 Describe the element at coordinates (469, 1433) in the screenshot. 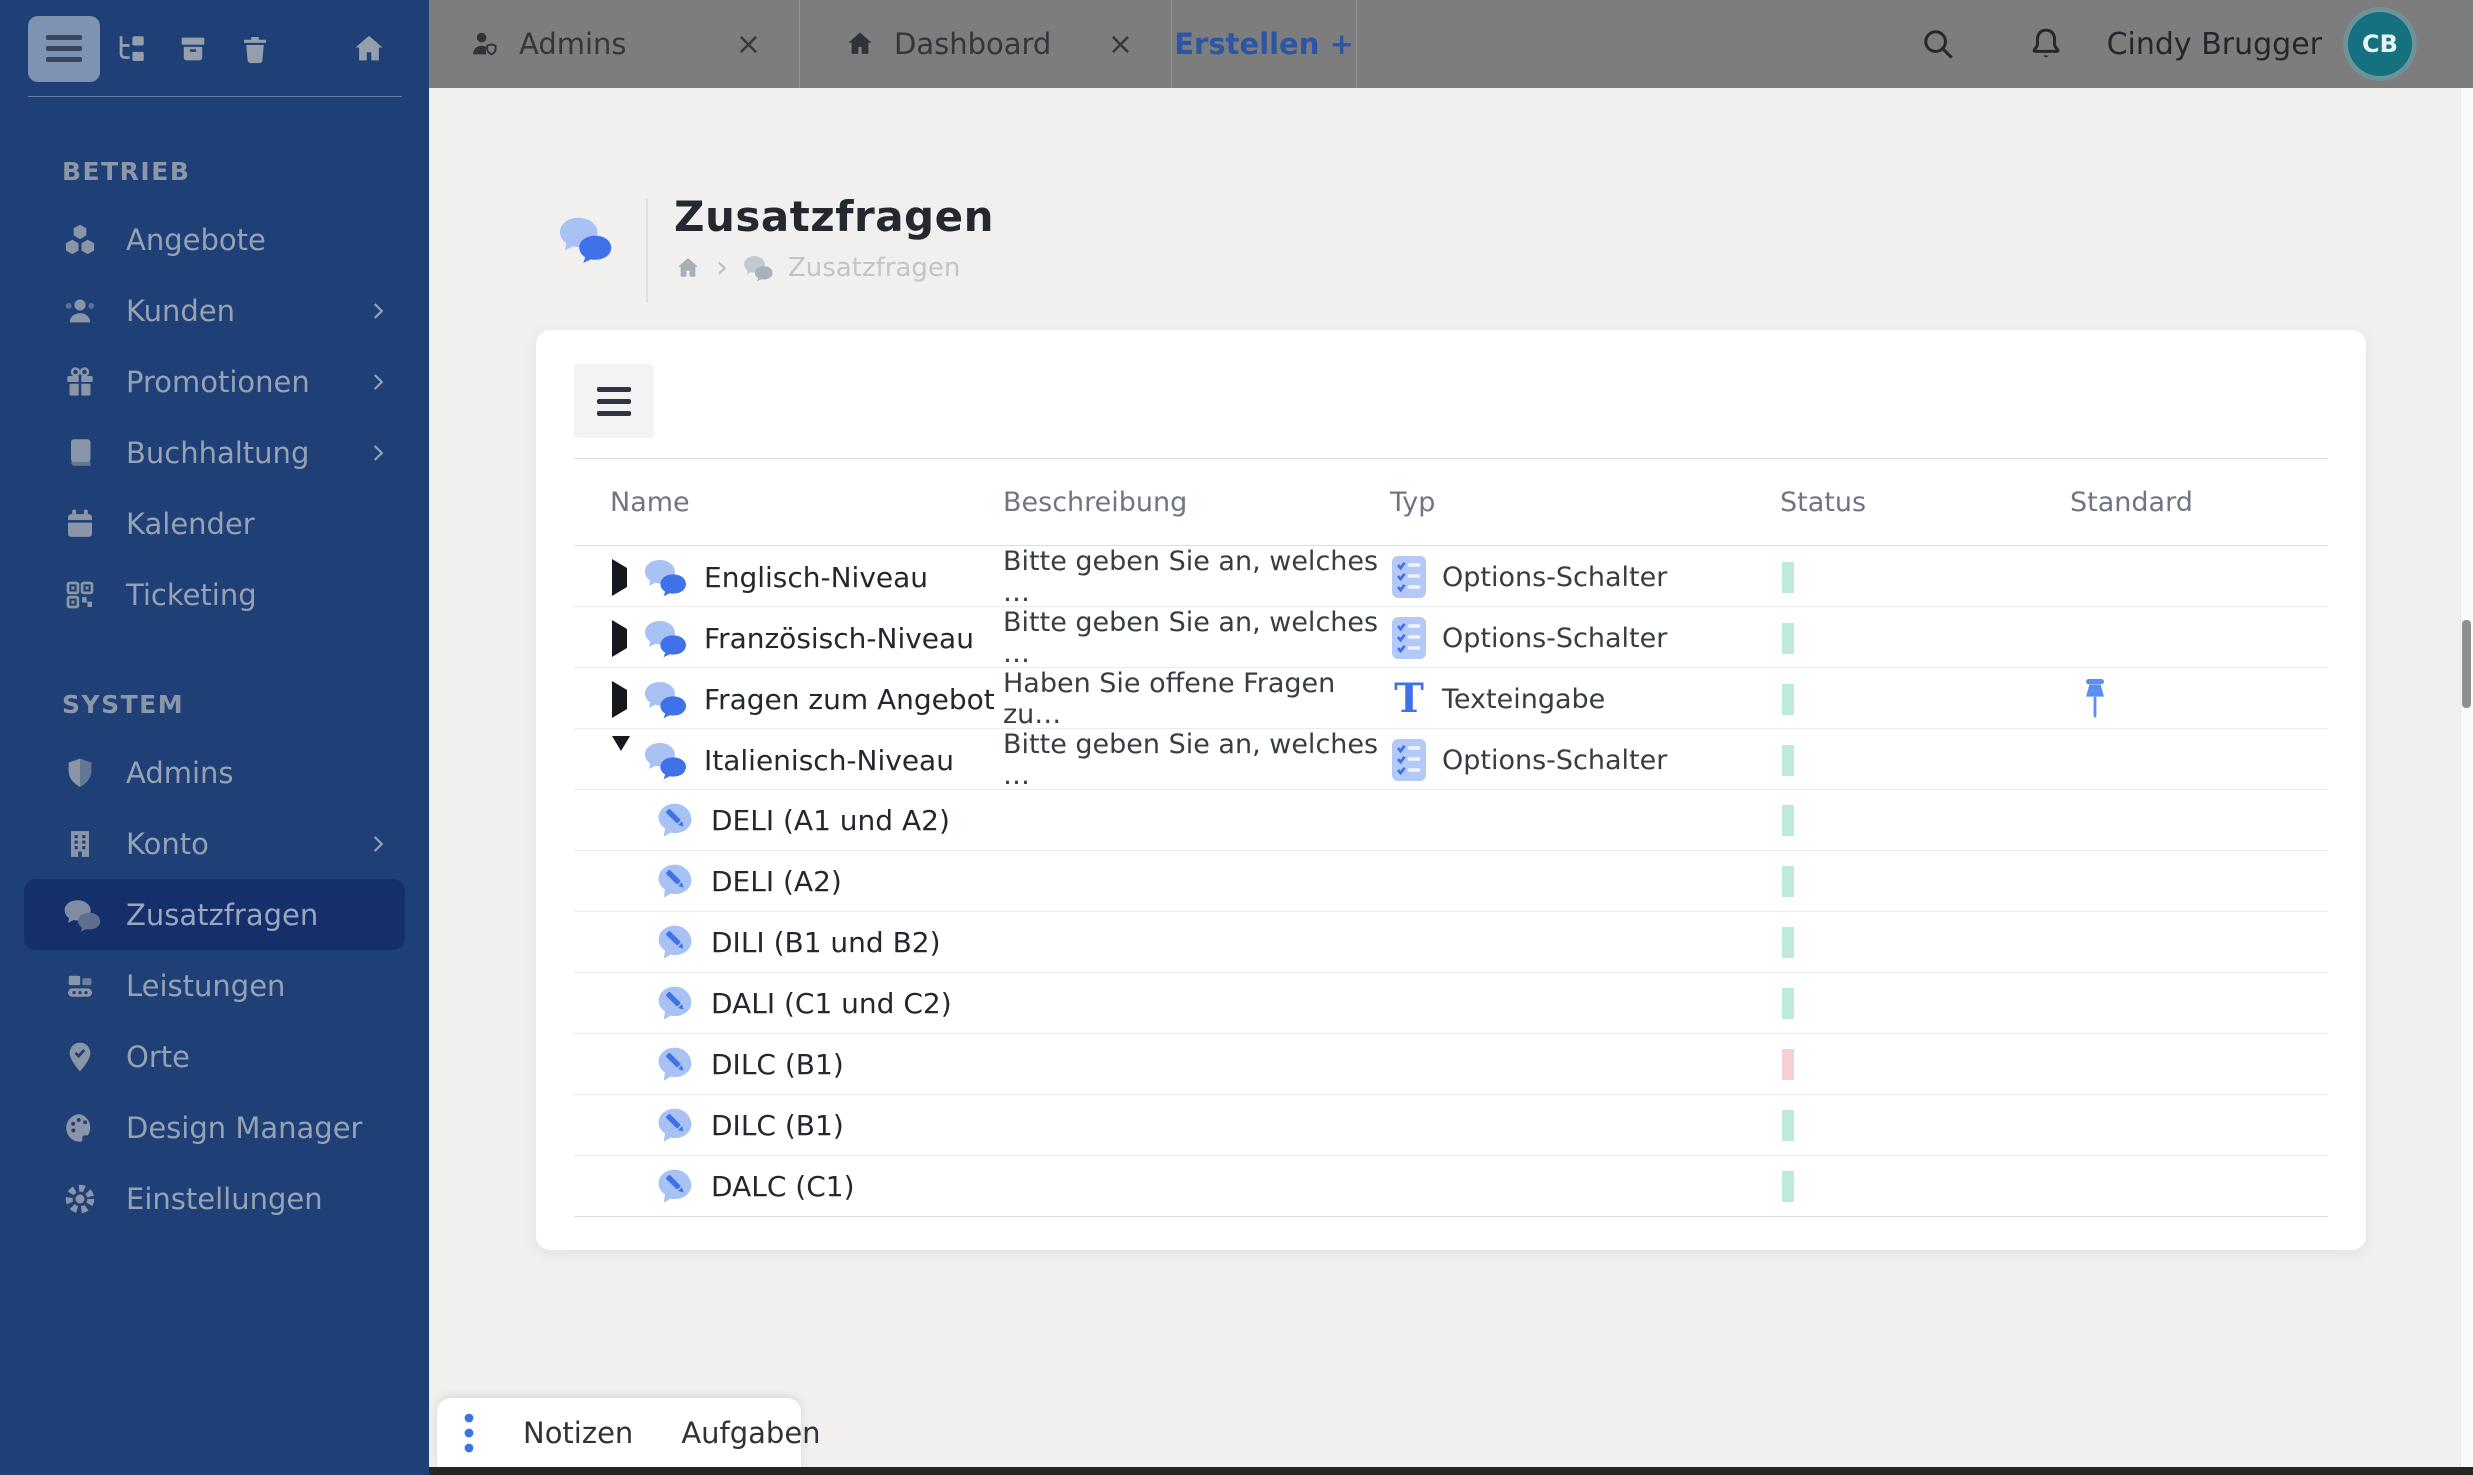

I see `vertical-dots-icon` at that location.